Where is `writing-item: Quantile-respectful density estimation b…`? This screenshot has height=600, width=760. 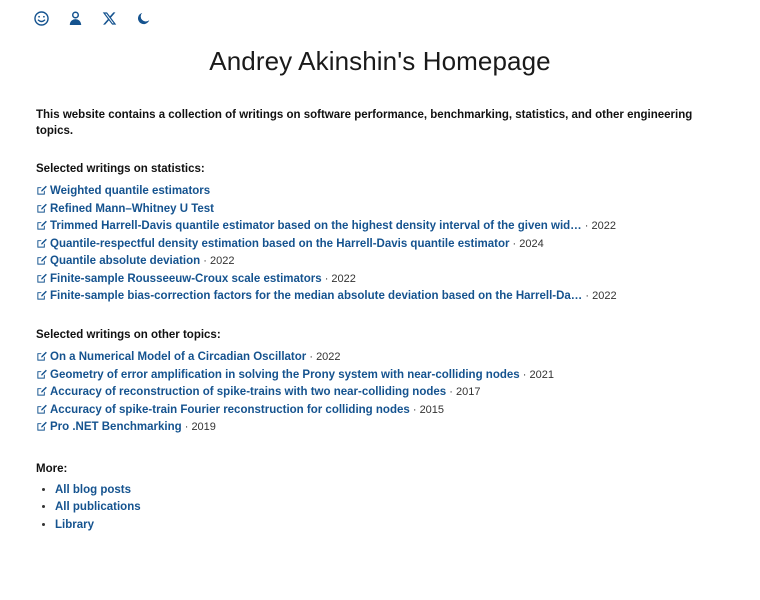 writing-item: Quantile-respectful density estimation b… is located at coordinates (380, 244).